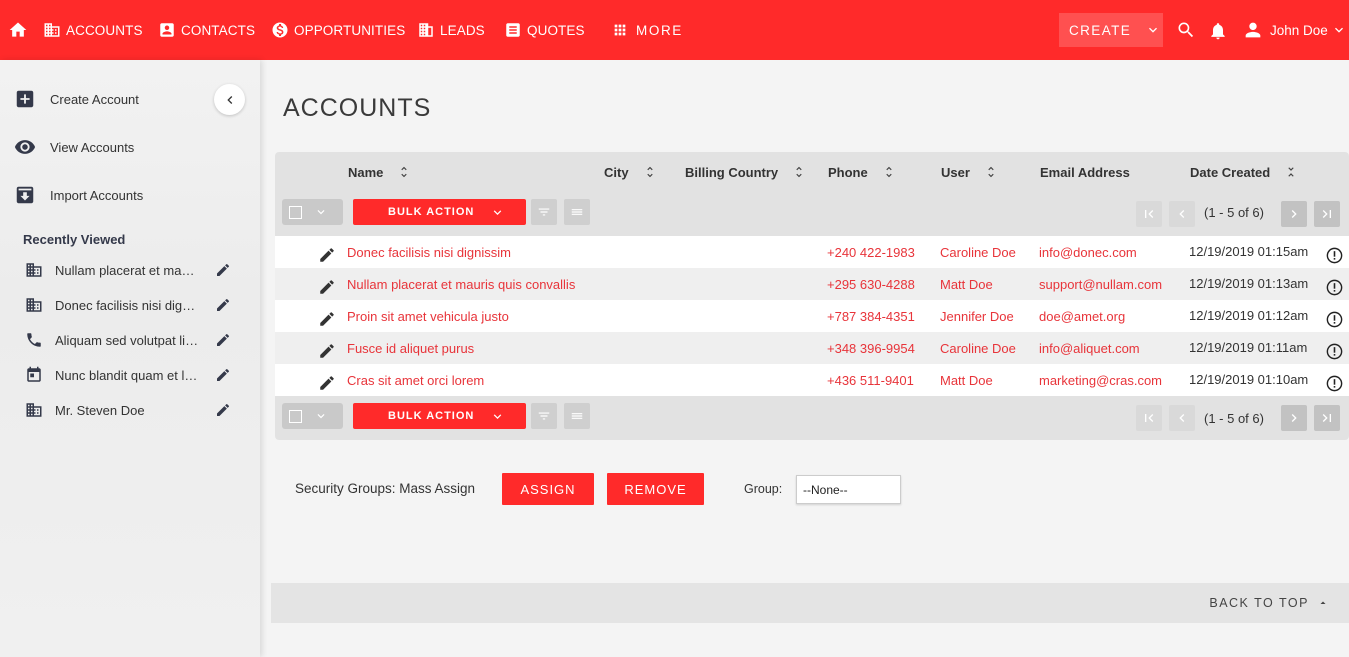  What do you see at coordinates (429, 252) in the screenshot?
I see `account-name-link: Donec facilisis nisi dignissim` at bounding box center [429, 252].